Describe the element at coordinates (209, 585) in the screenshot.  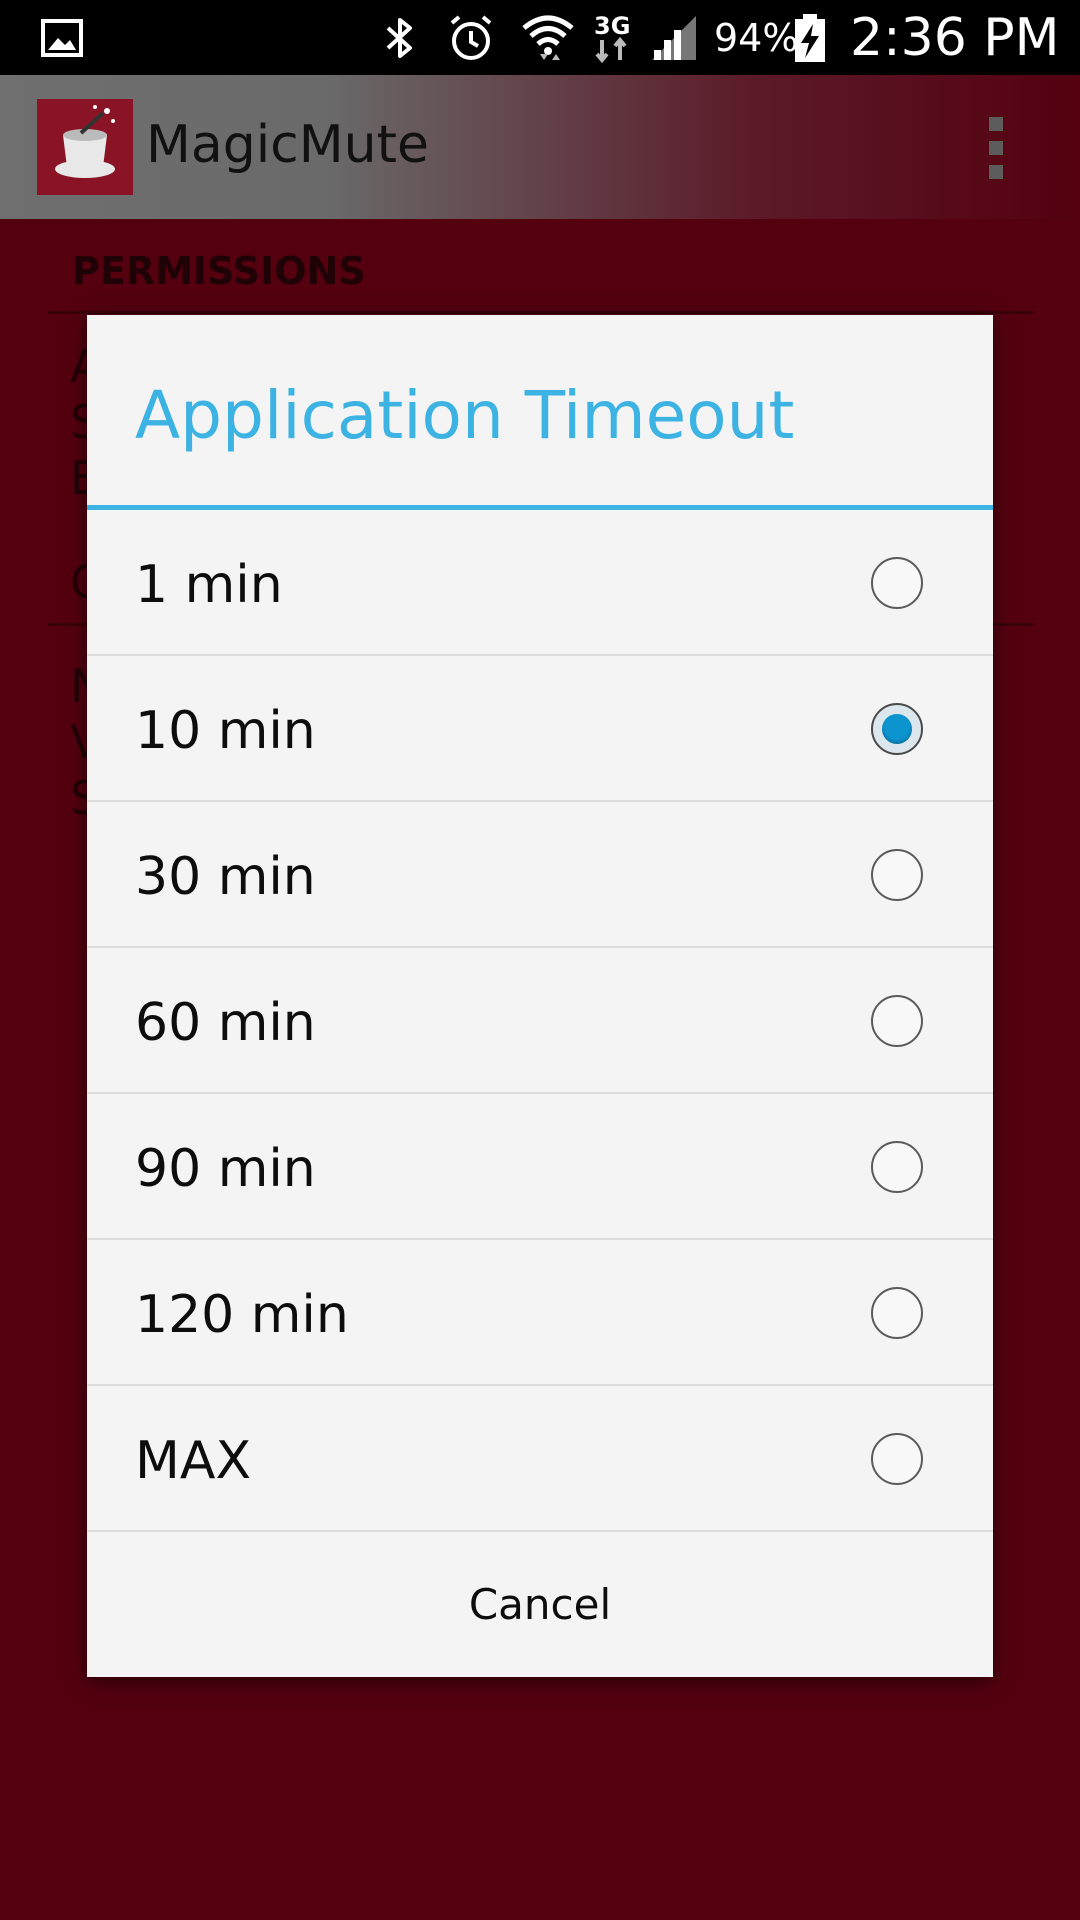
I see `option-label: 1 min` at that location.